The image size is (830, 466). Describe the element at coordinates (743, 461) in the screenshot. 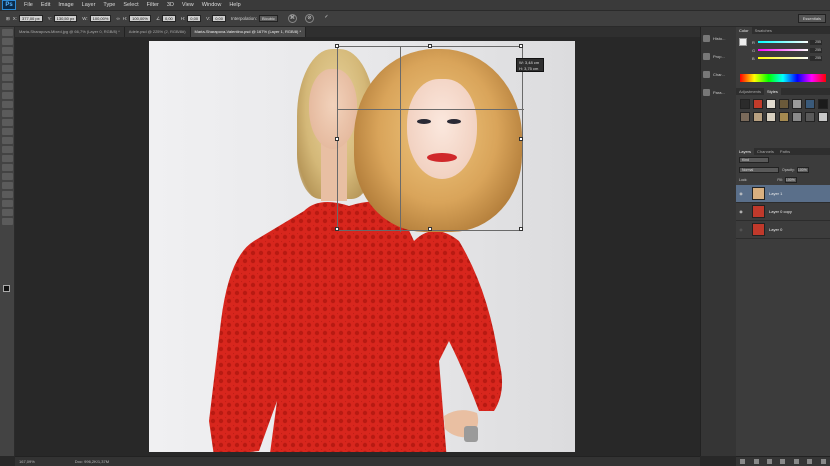

I see `link-layers-icon` at that location.